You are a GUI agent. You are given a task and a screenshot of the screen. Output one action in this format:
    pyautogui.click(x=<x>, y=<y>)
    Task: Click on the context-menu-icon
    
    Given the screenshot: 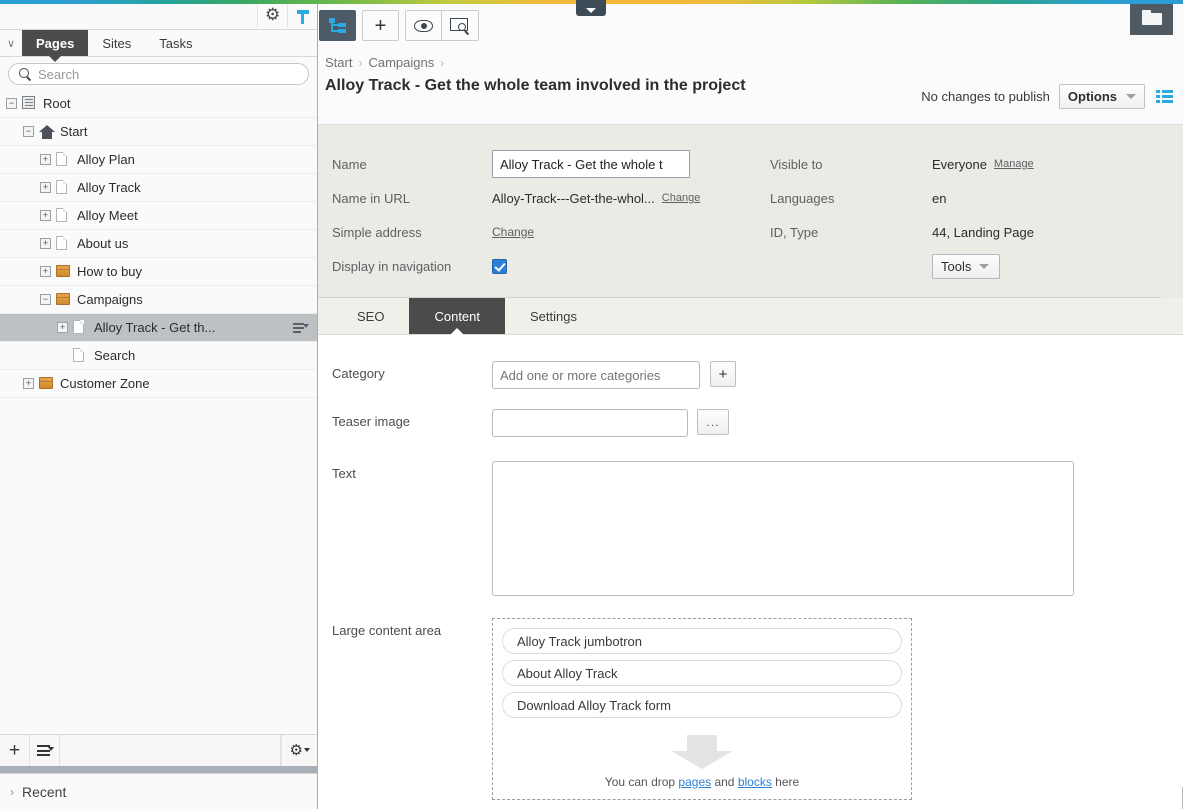 What is the action you would take?
    pyautogui.click(x=301, y=327)
    